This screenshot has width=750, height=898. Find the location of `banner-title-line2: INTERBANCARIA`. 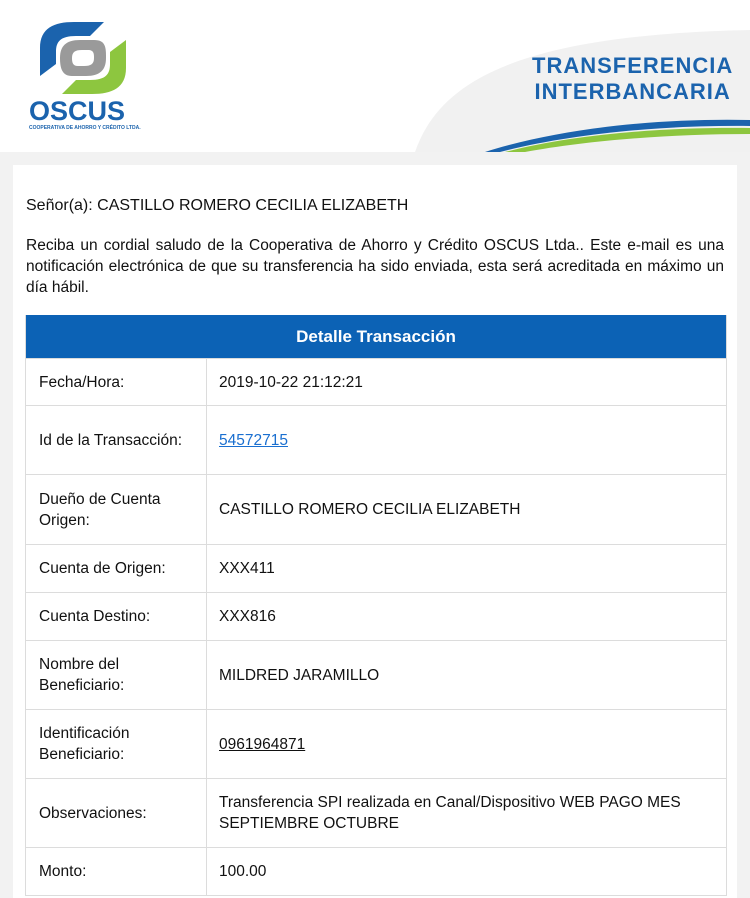

banner-title-line2: INTERBANCARIA is located at coordinates (632, 91).